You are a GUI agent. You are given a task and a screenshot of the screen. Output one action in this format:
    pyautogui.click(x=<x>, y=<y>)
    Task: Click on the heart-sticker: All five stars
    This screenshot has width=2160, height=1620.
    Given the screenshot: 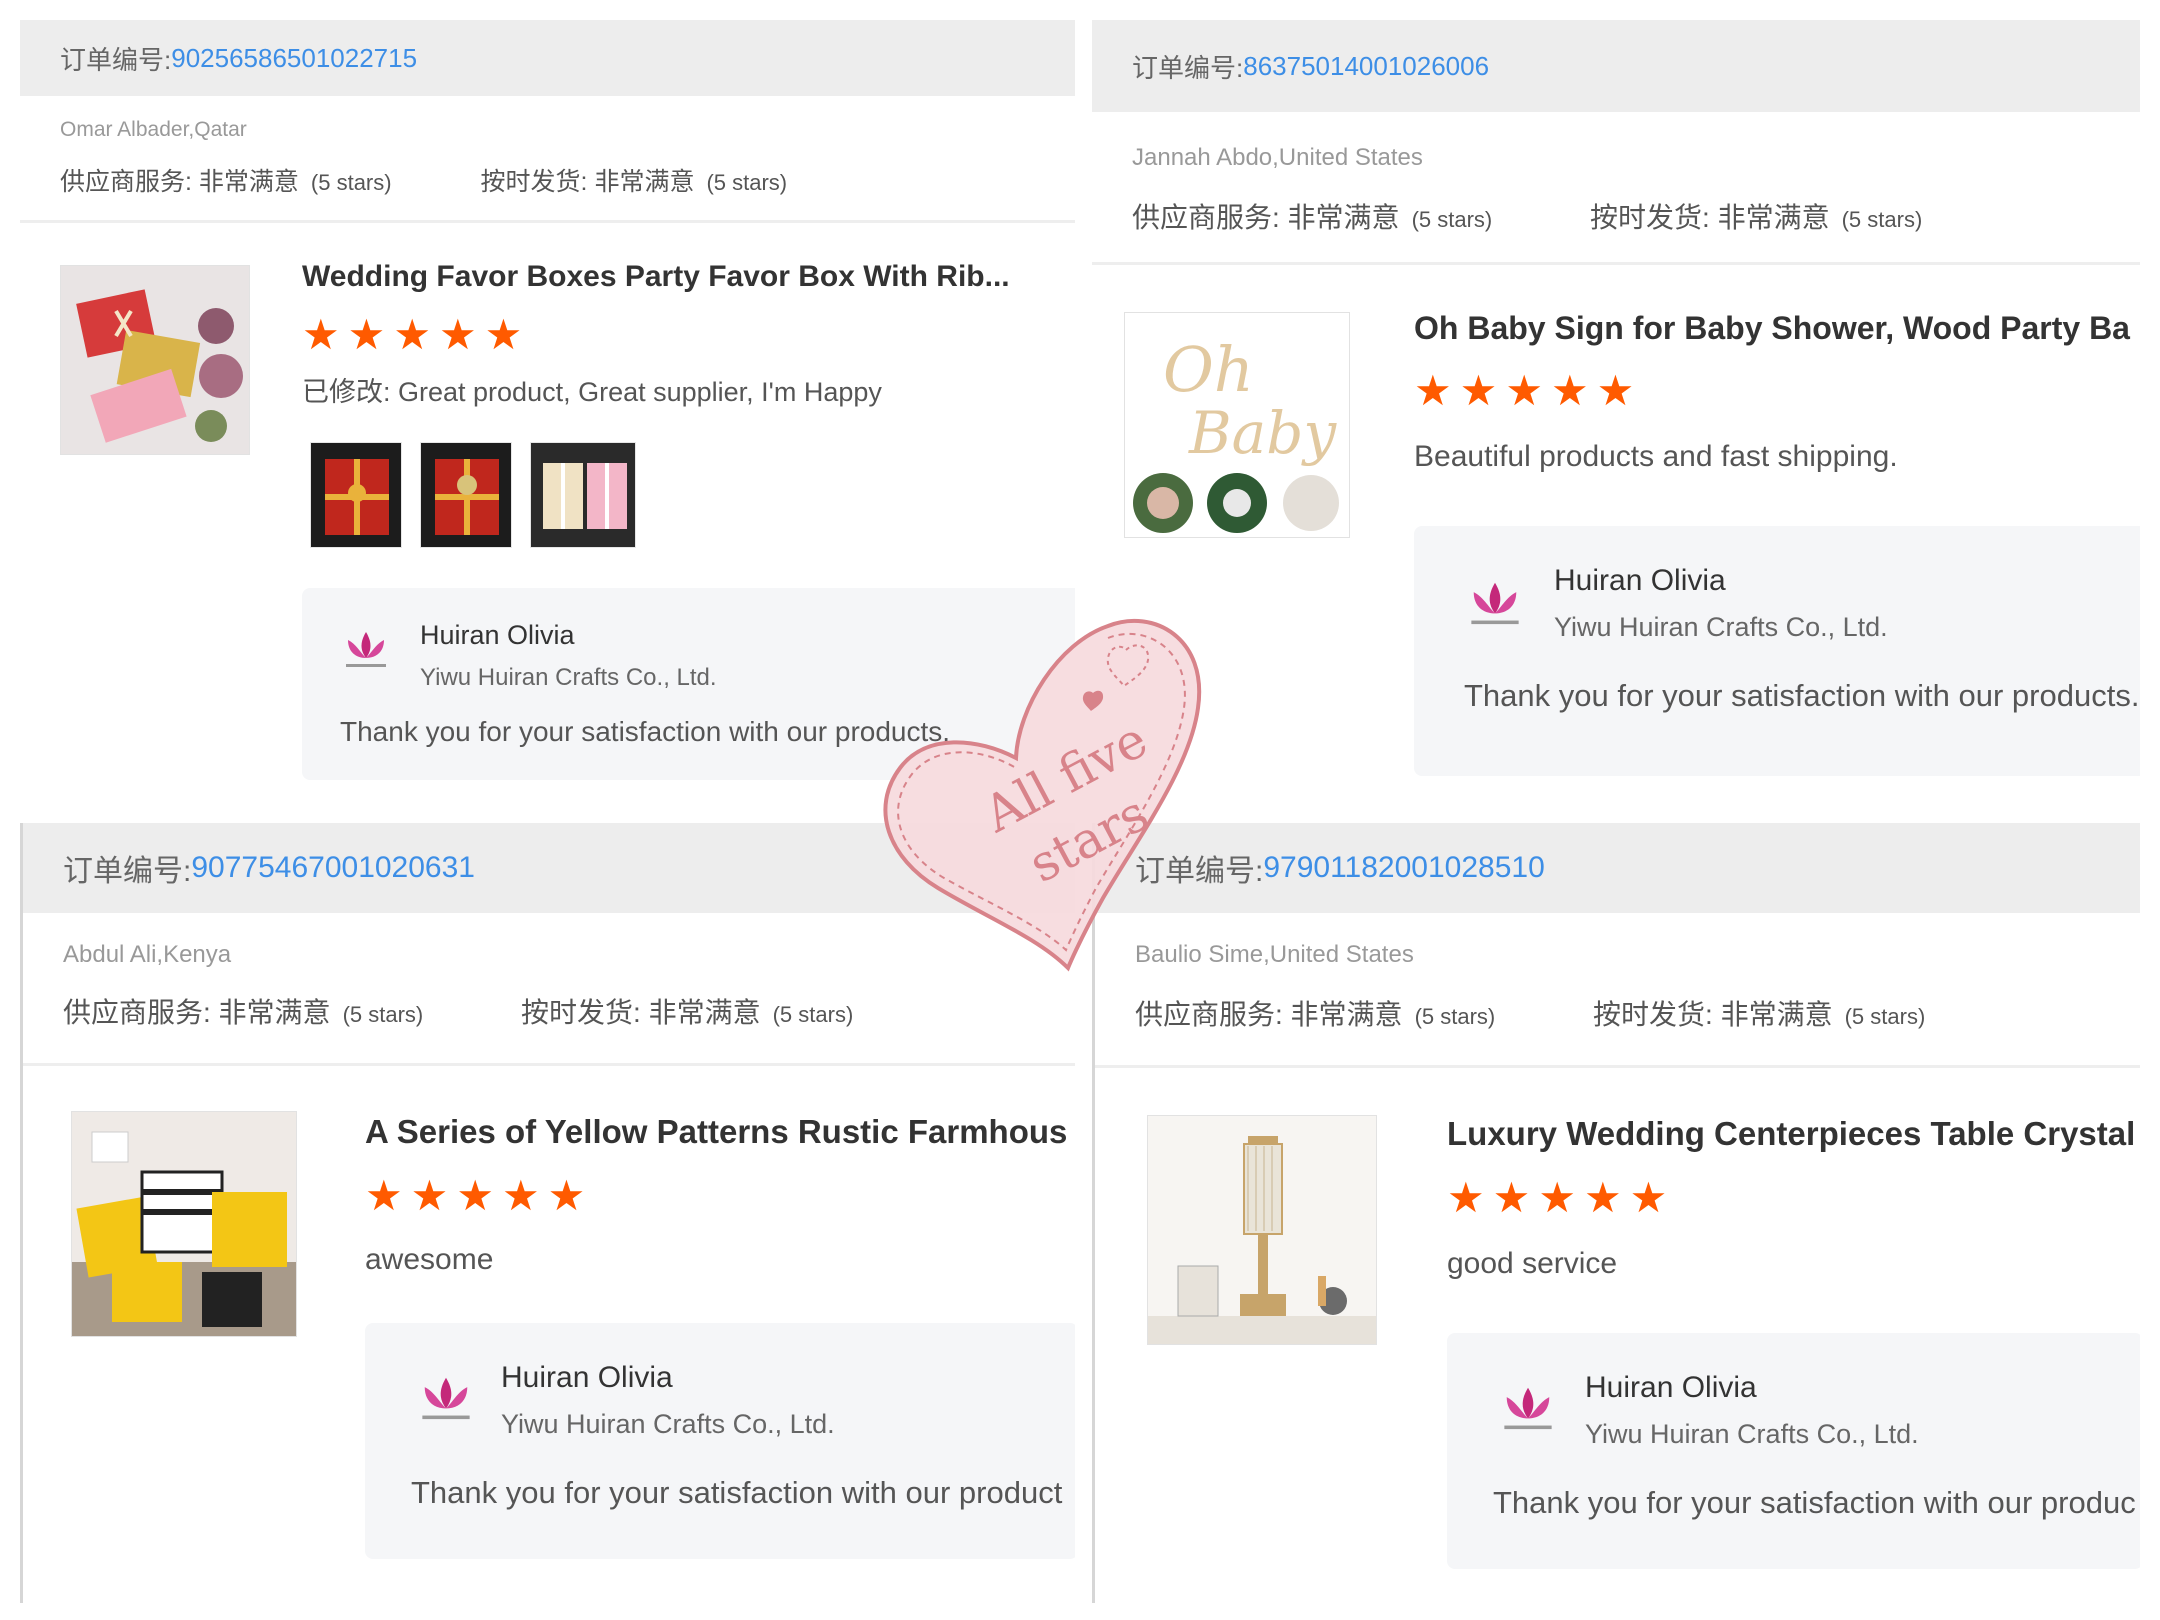 What is the action you would take?
    pyautogui.click(x=1048, y=788)
    